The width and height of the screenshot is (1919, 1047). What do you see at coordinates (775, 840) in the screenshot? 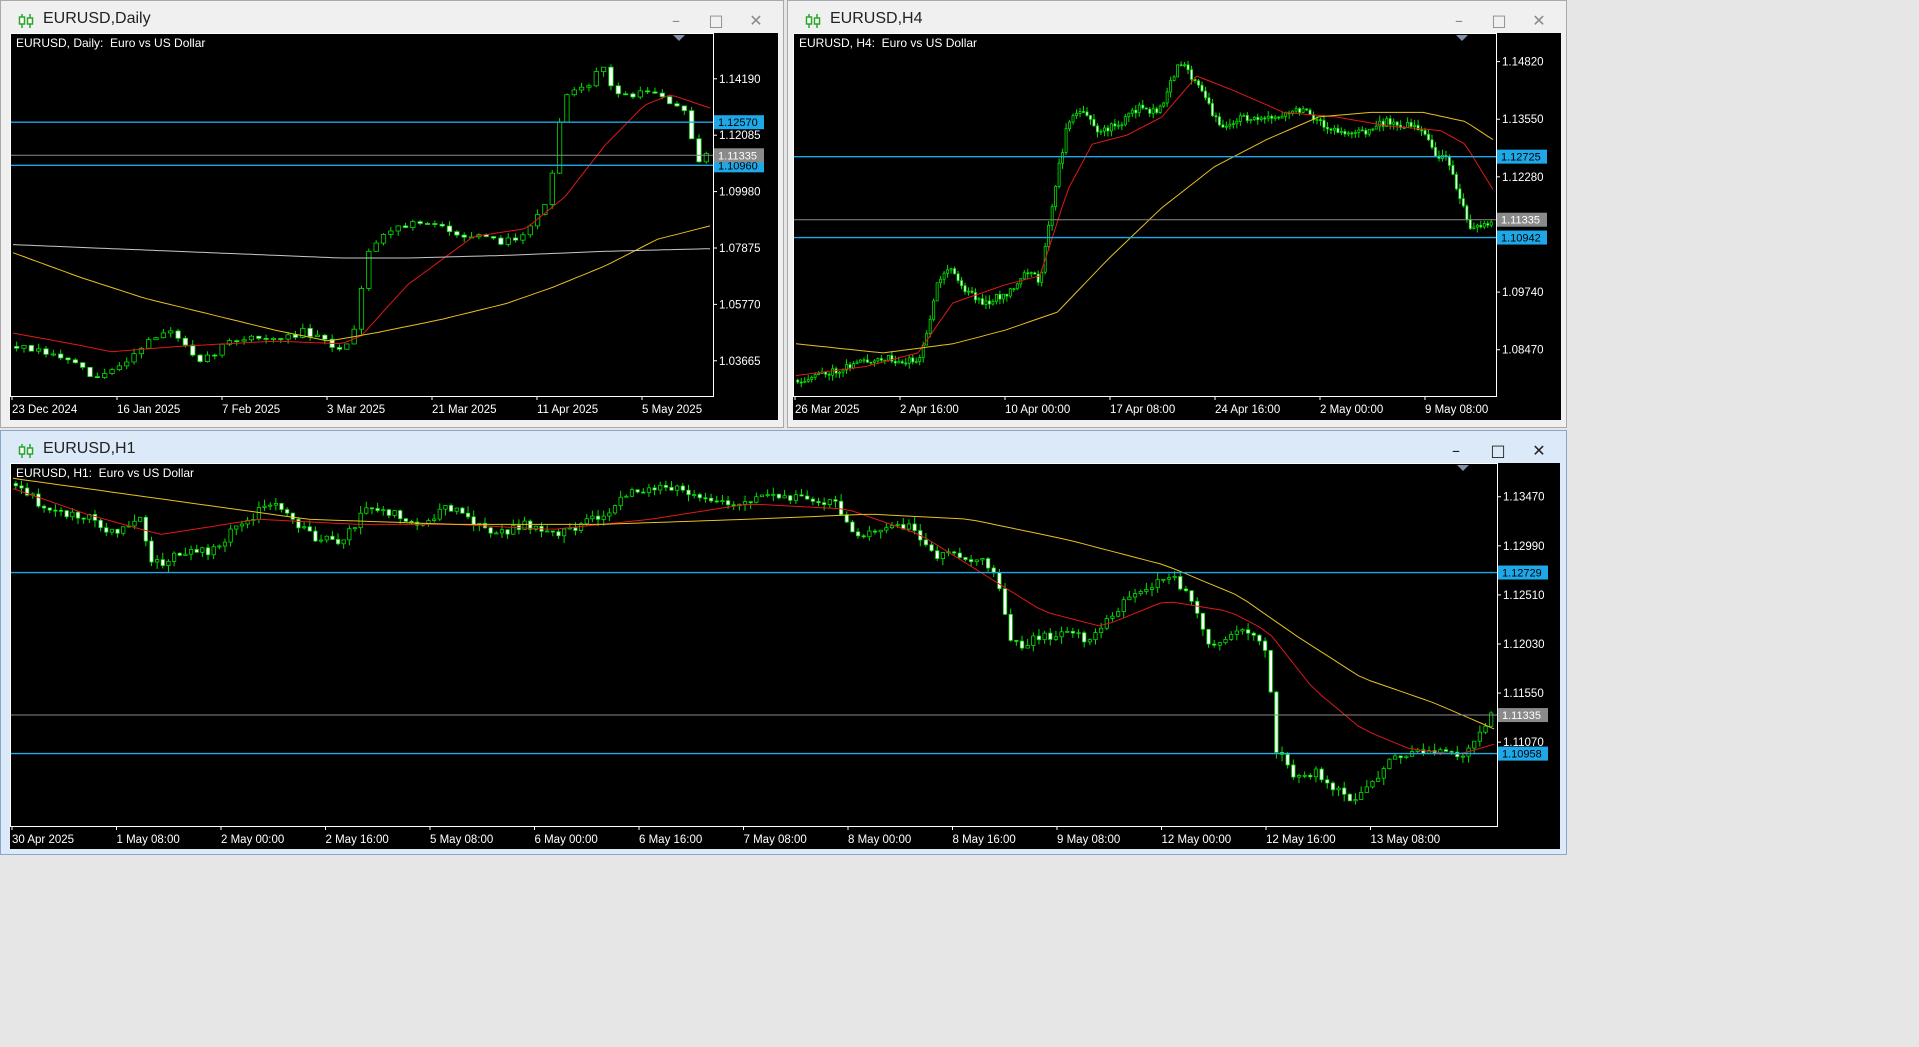
I see `time-tick-label: 7 May 08:00` at bounding box center [775, 840].